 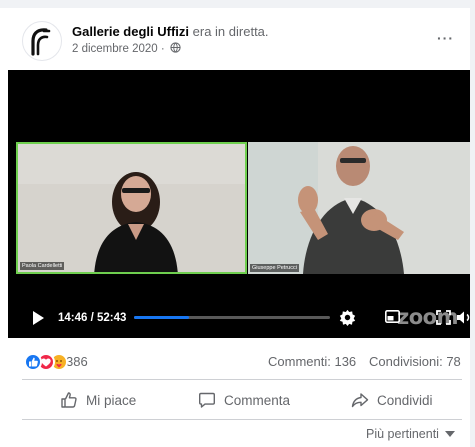 I want to click on thumbs-up-icon, so click(x=69, y=400).